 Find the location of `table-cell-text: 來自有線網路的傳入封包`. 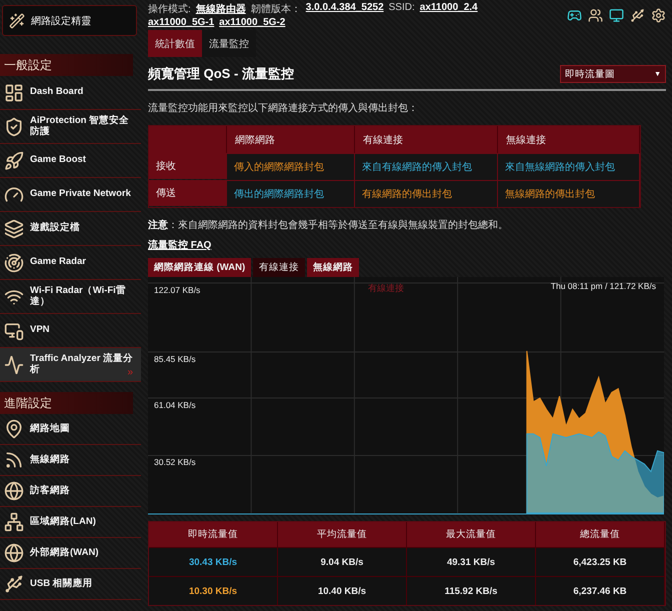

table-cell-text: 來自有線網路的傳入封包 is located at coordinates (417, 167).